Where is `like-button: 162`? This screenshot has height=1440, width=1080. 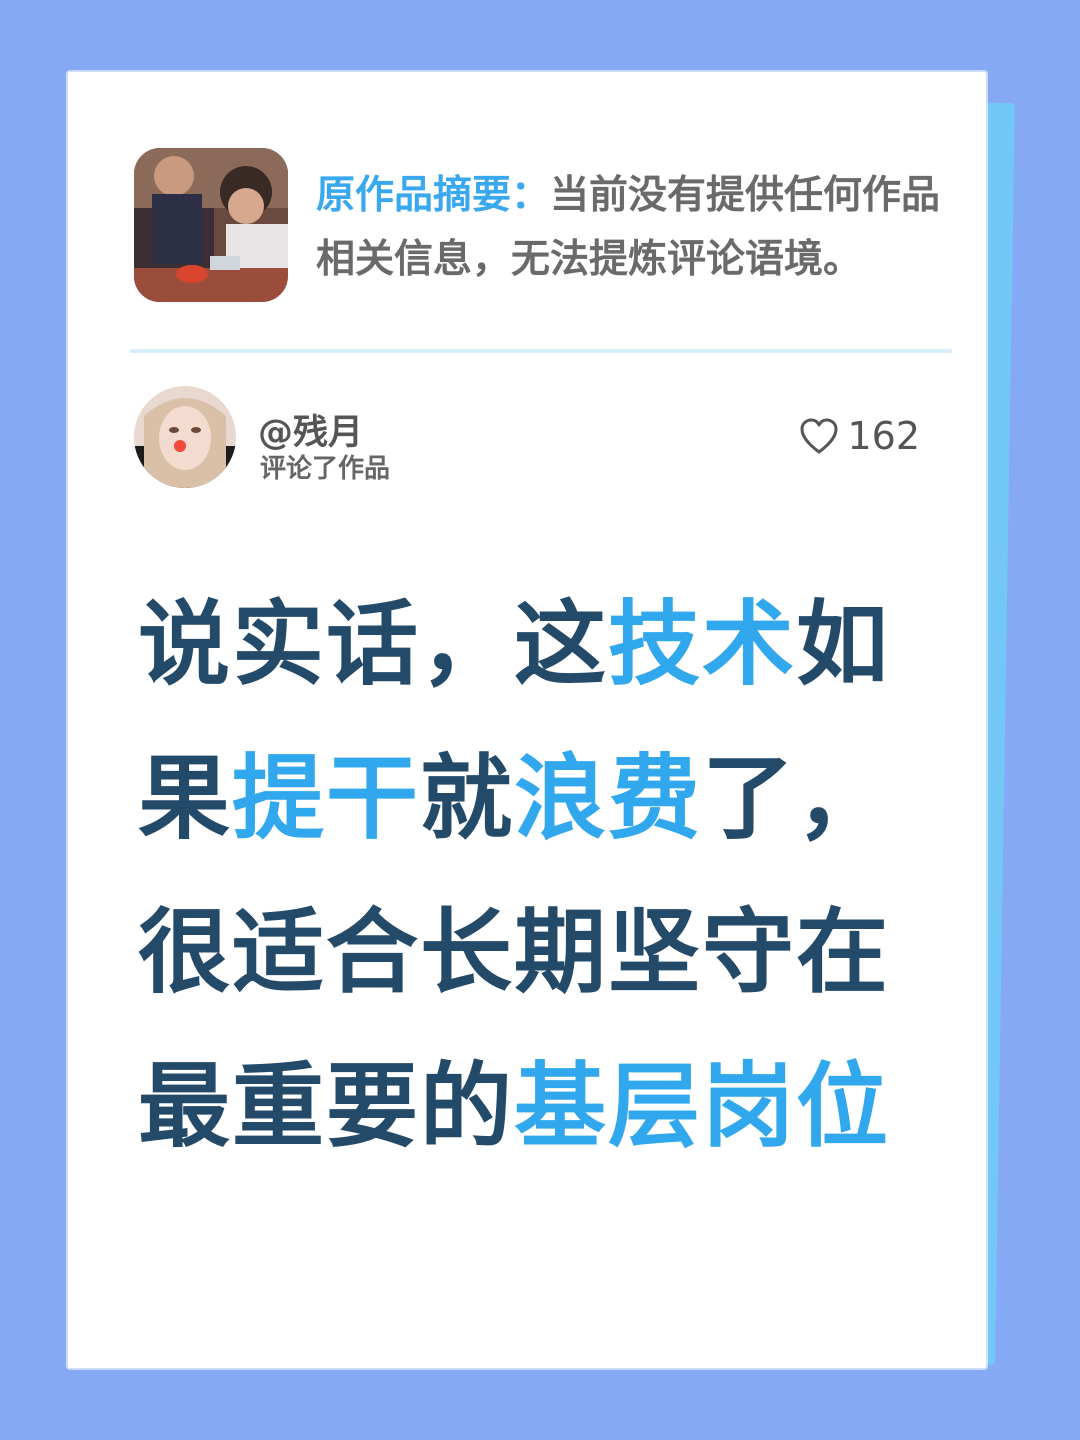 like-button: 162 is located at coordinates (859, 436).